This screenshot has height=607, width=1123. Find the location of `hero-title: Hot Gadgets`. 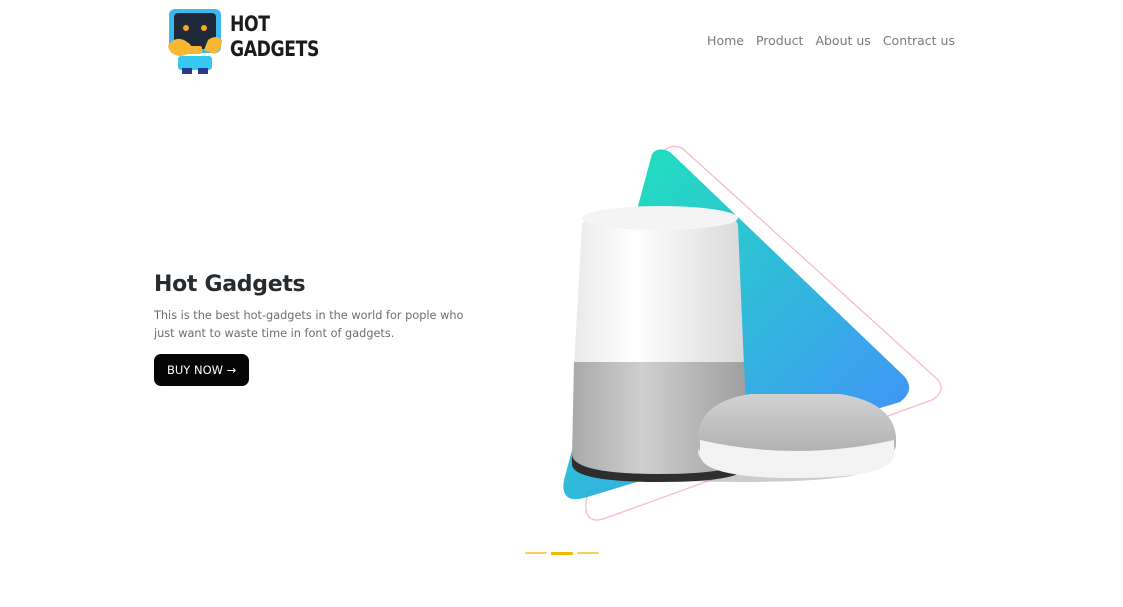

hero-title: Hot Gadgets is located at coordinates (230, 284).